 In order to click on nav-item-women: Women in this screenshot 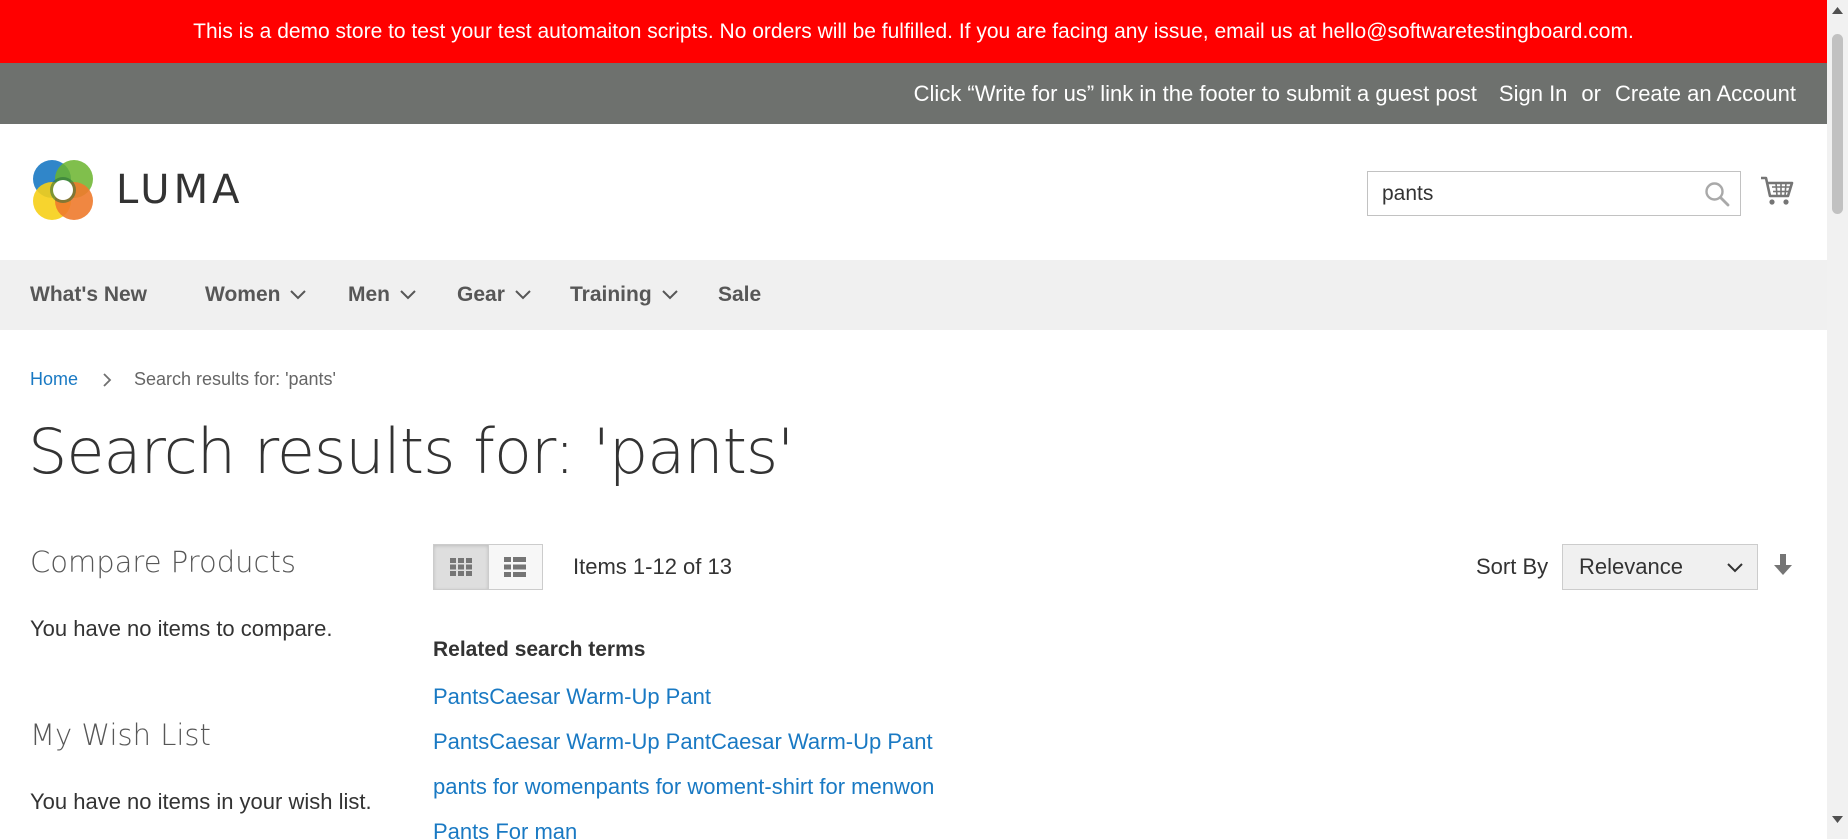, I will do `click(256, 295)`.